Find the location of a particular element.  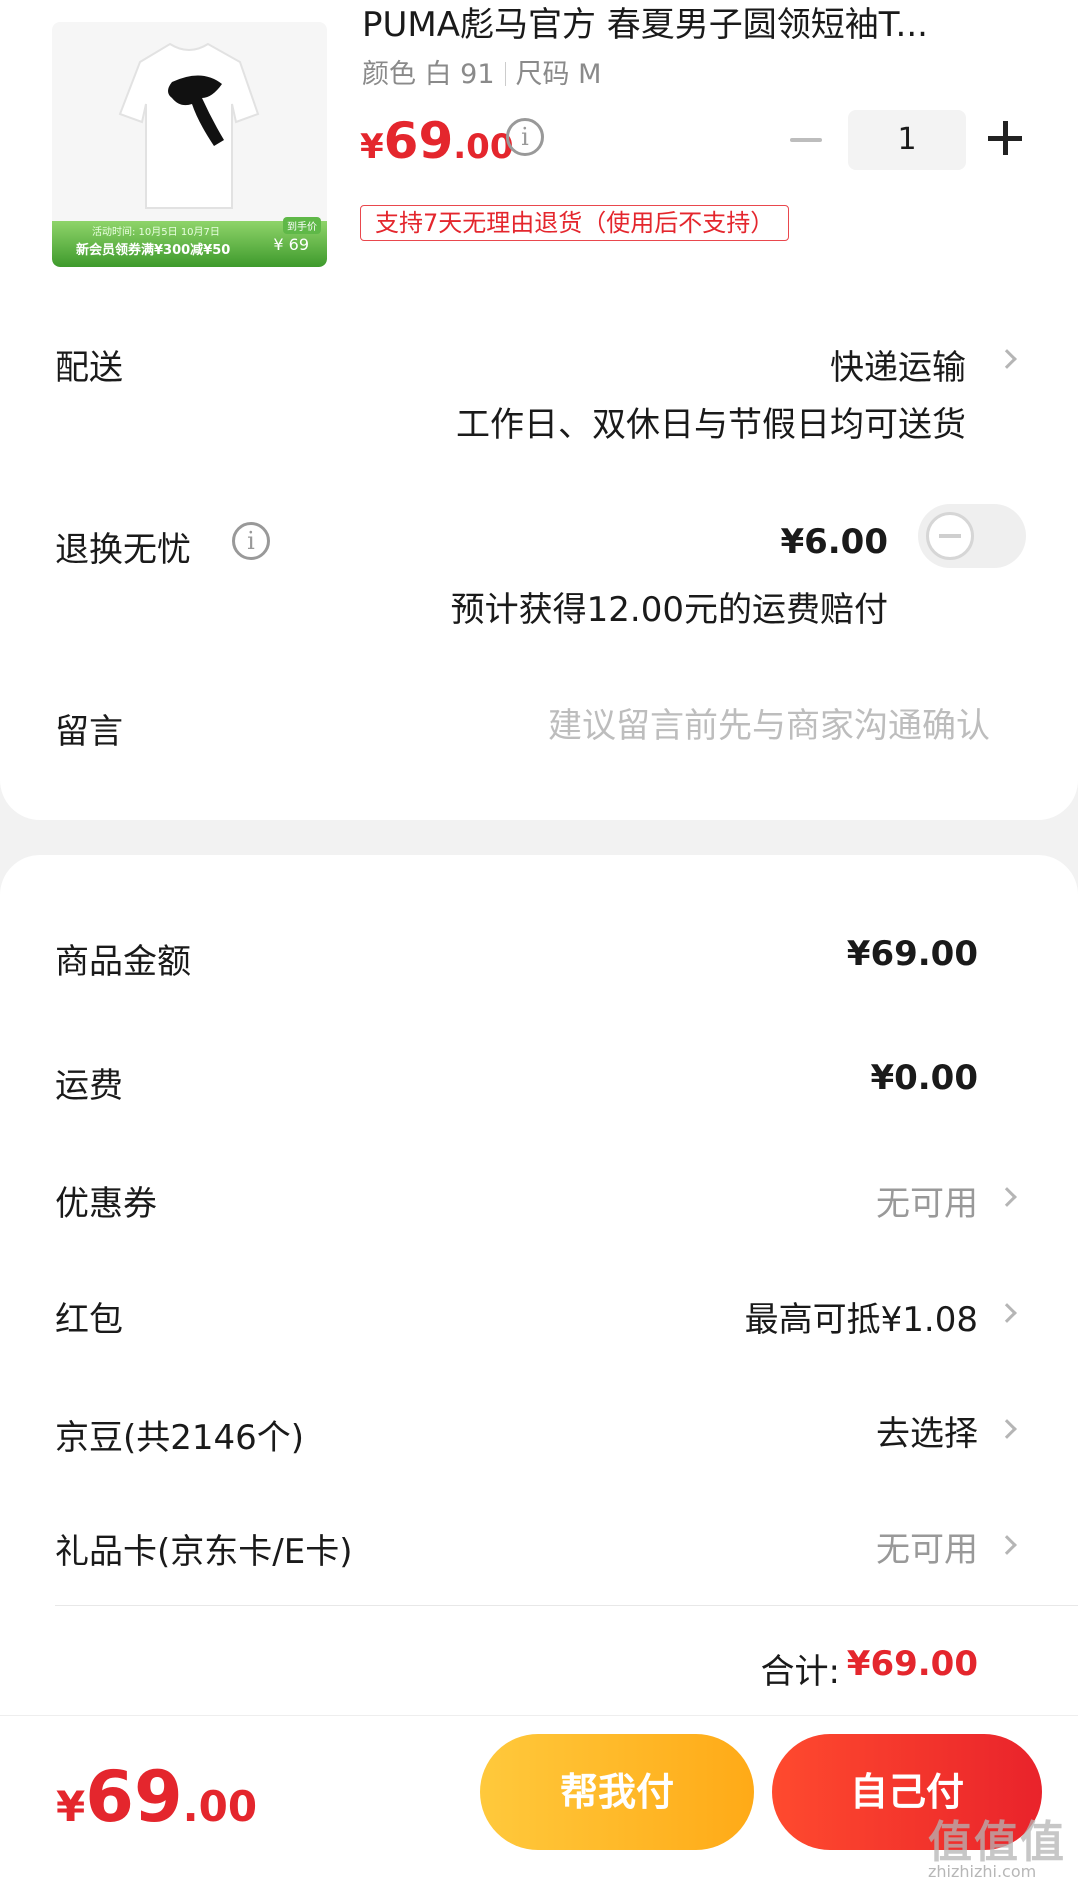

toggle-knob is located at coordinates (950, 536).